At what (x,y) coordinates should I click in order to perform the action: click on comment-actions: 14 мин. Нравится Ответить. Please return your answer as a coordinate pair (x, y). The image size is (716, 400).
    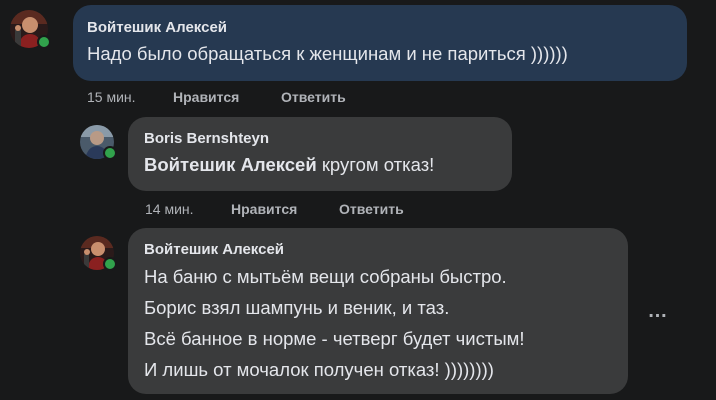
    Looking at the image, I should click on (274, 209).